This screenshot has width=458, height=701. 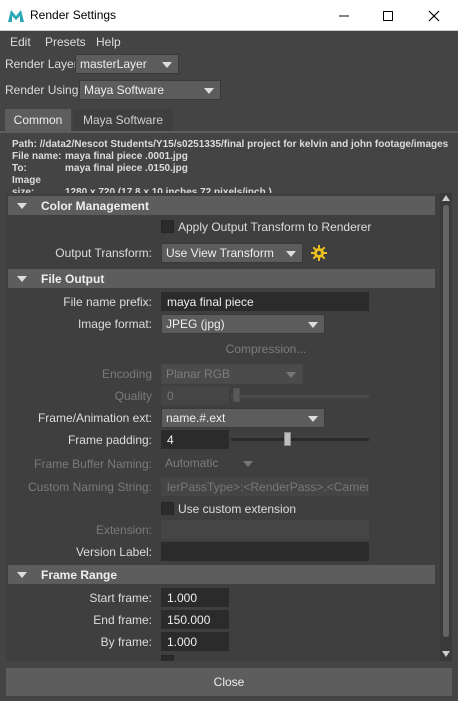 What do you see at coordinates (41, 64) in the screenshot?
I see `render-layer-label: Render Layer` at bounding box center [41, 64].